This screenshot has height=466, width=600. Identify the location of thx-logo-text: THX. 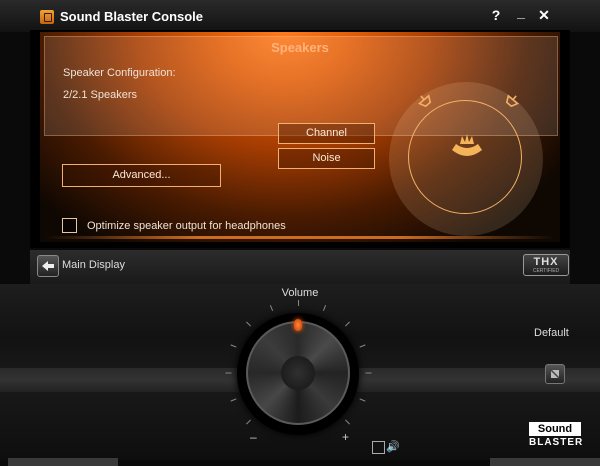
(546, 262).